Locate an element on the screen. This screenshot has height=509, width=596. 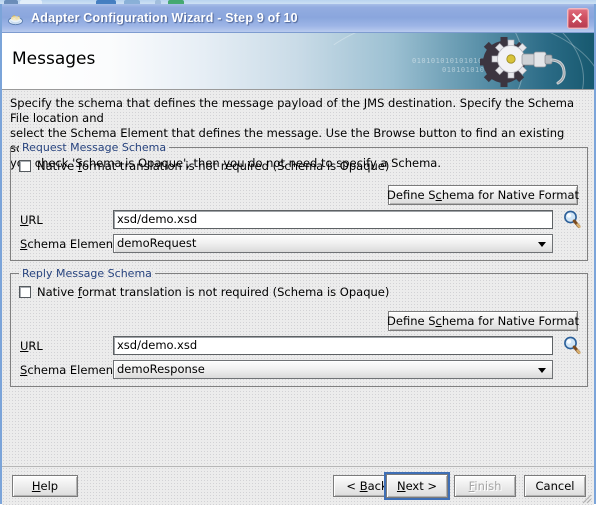
next-button: Next > is located at coordinates (417, 486).